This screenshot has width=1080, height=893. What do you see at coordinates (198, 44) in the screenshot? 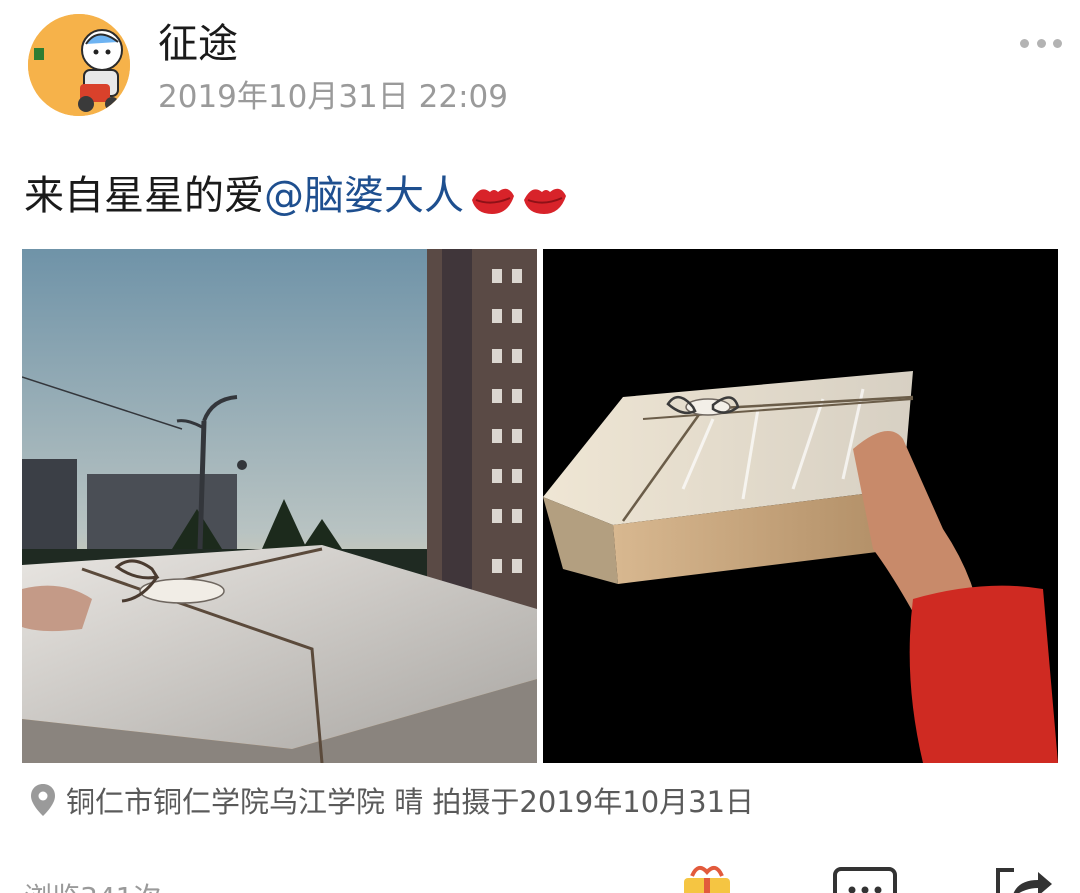
I see `author-name: 征途` at bounding box center [198, 44].